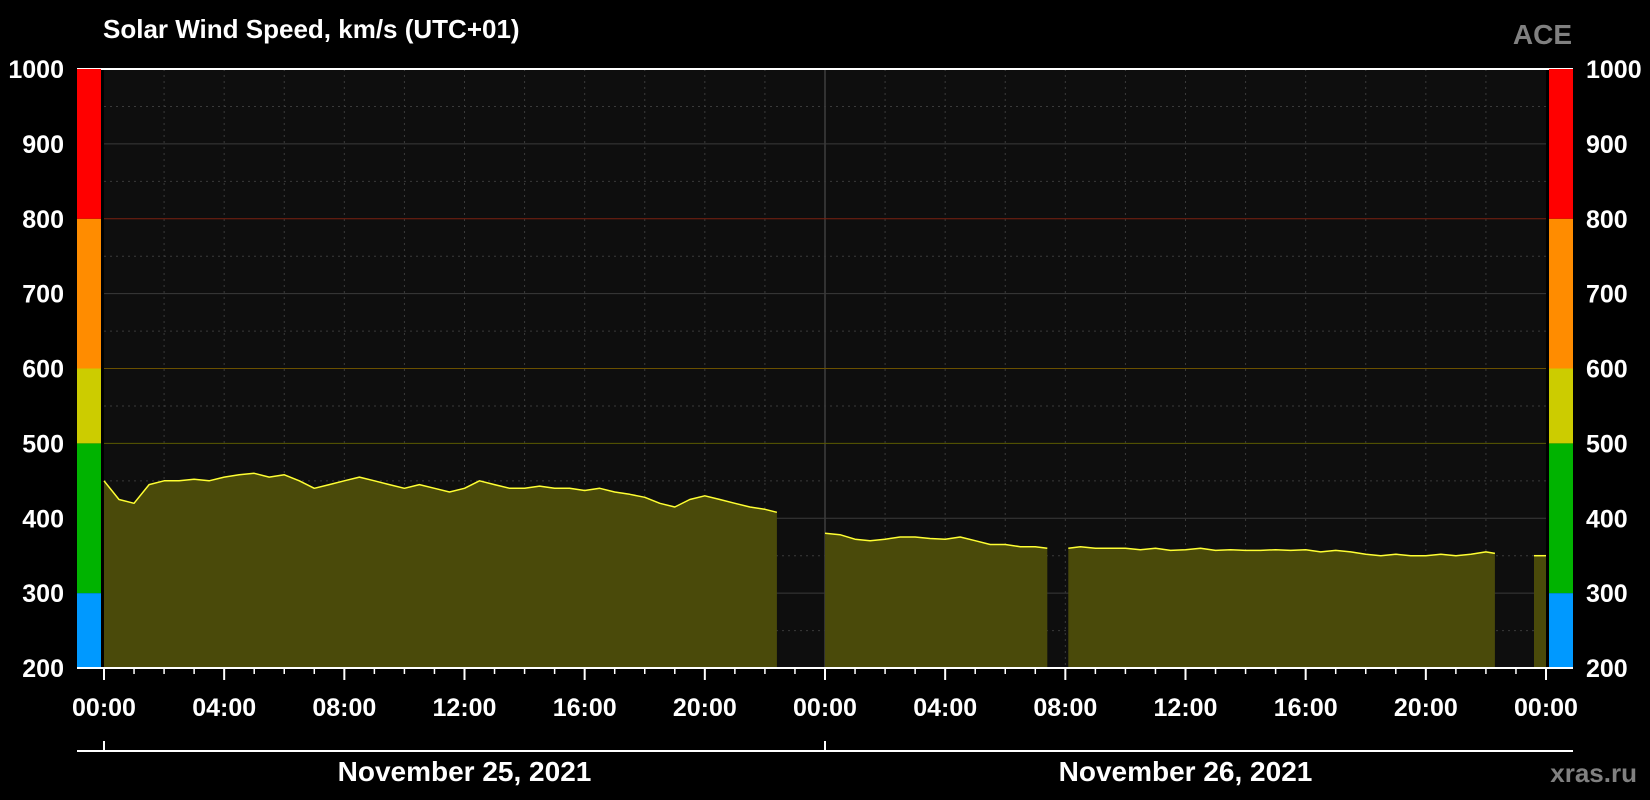 The height and width of the screenshot is (800, 1650). I want to click on y-tick-label-left: 800, so click(43, 220).